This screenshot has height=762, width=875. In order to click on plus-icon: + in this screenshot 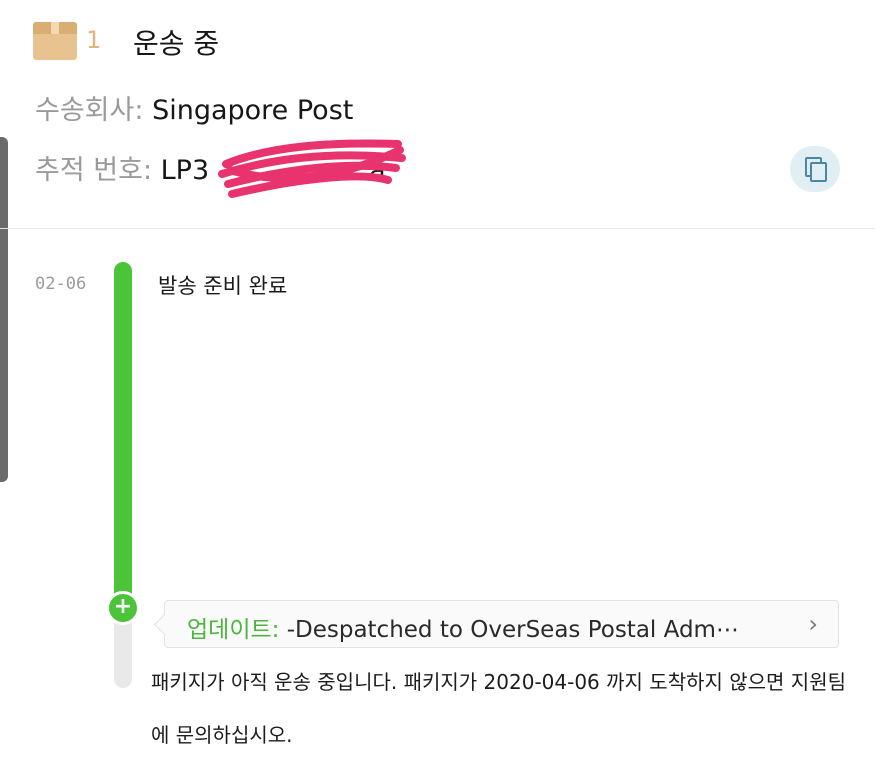, I will do `click(123, 608)`.